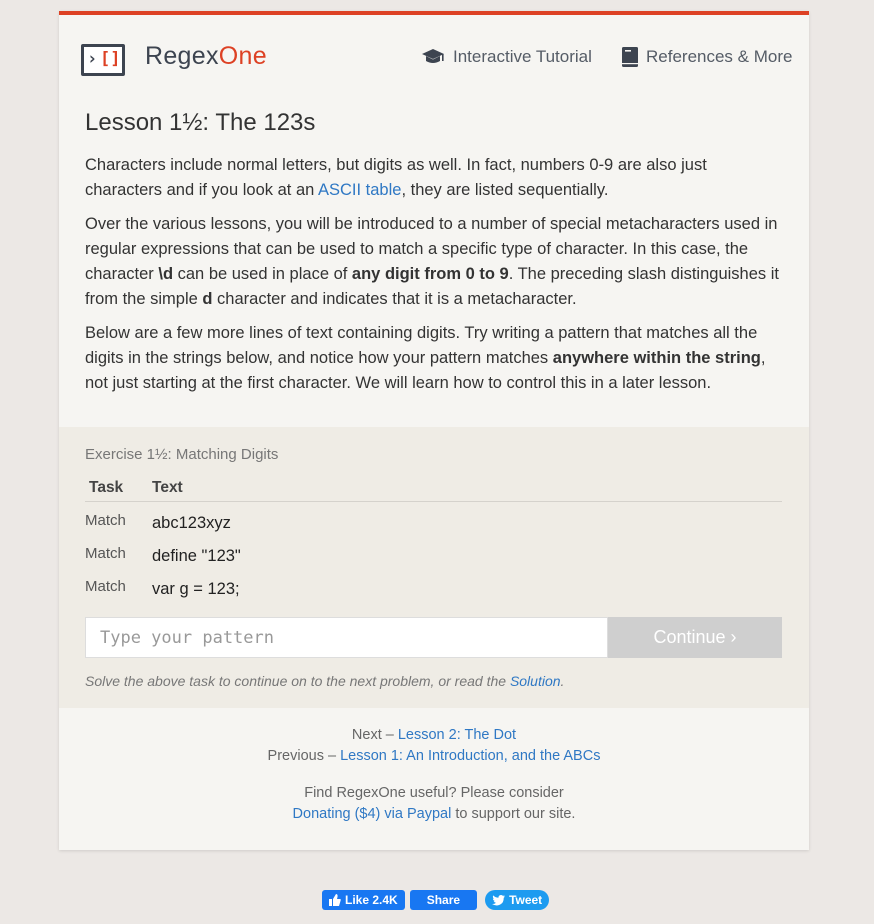 The image size is (874, 924). I want to click on text: Previous –, so click(304, 756).